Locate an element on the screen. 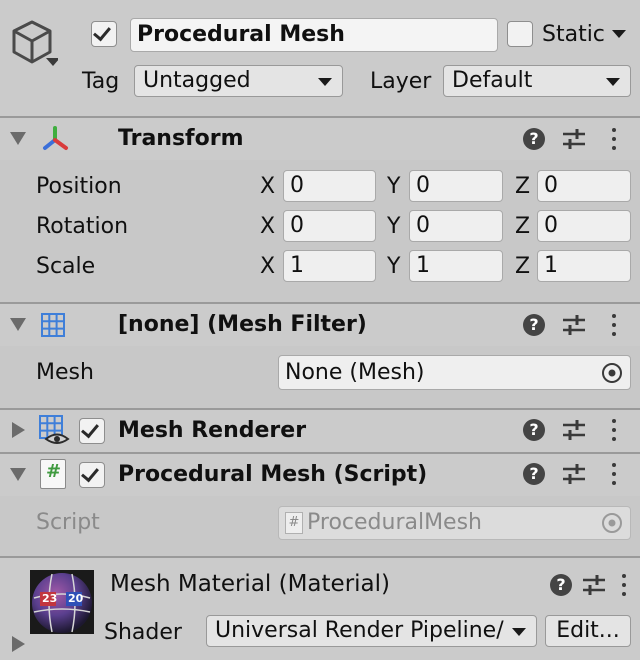 This screenshot has height=660, width=640. material-thumb-number-2: 20 is located at coordinates (76, 598).